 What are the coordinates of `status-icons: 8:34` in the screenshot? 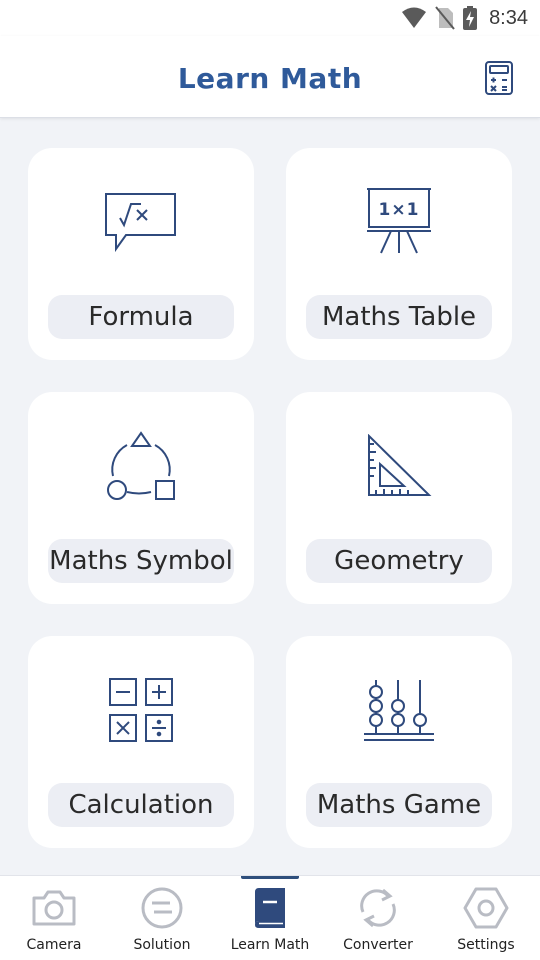 It's located at (464, 18).